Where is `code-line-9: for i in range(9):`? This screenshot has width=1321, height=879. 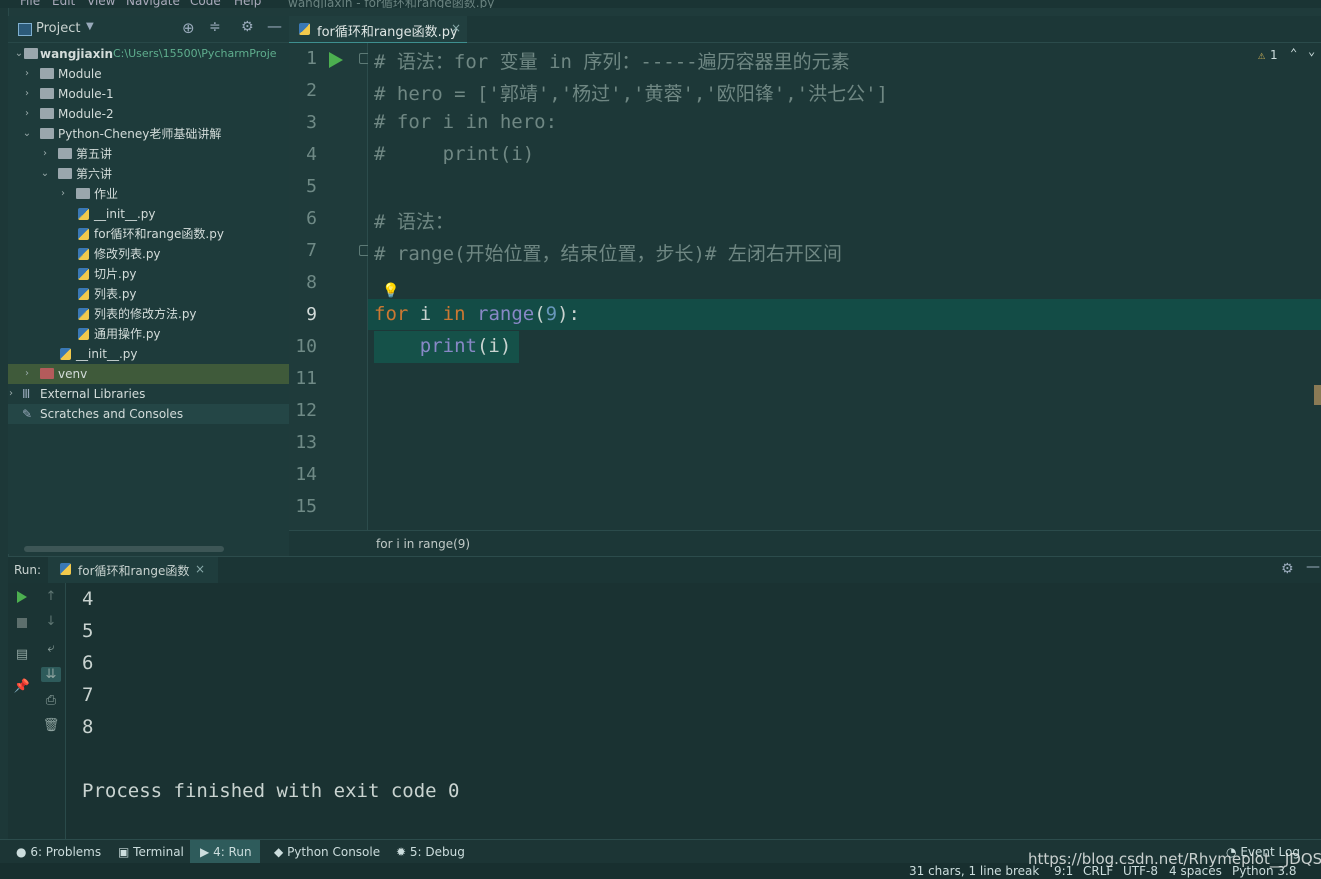 code-line-9: for i in range(9): is located at coordinates (477, 314).